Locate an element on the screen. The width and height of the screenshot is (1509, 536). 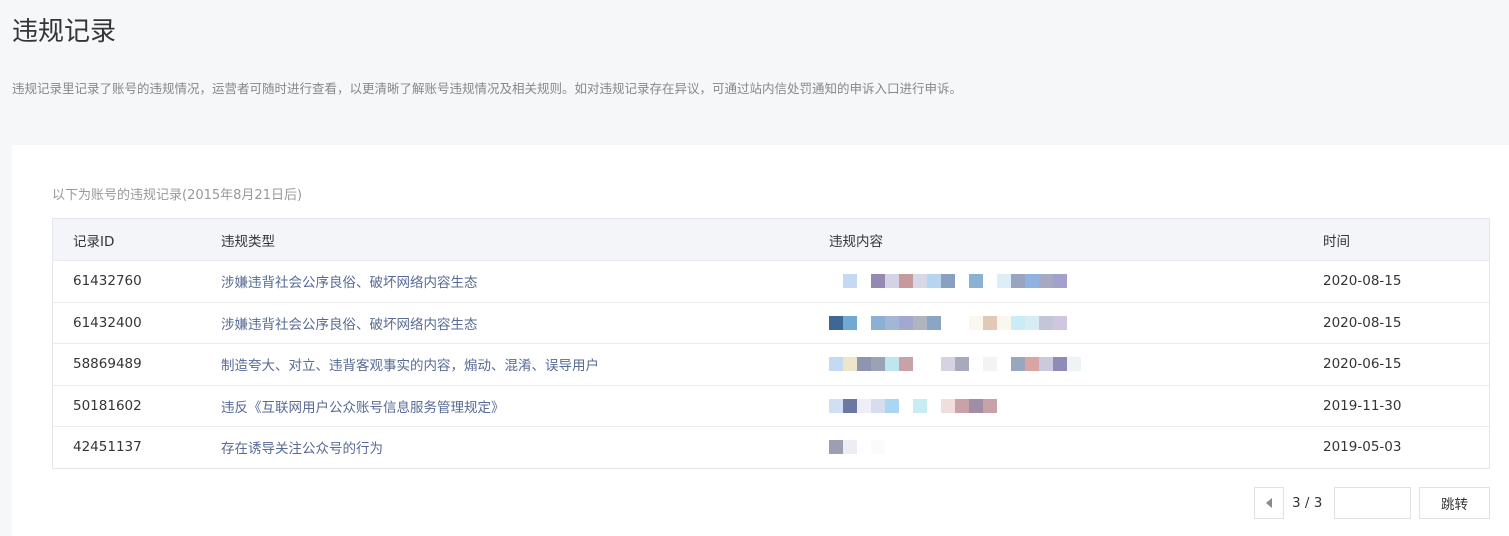
table-row: 61432760 涉嫌违背社会公序良俗、破坏网络内容生态 2020-08-15 is located at coordinates (771, 281).